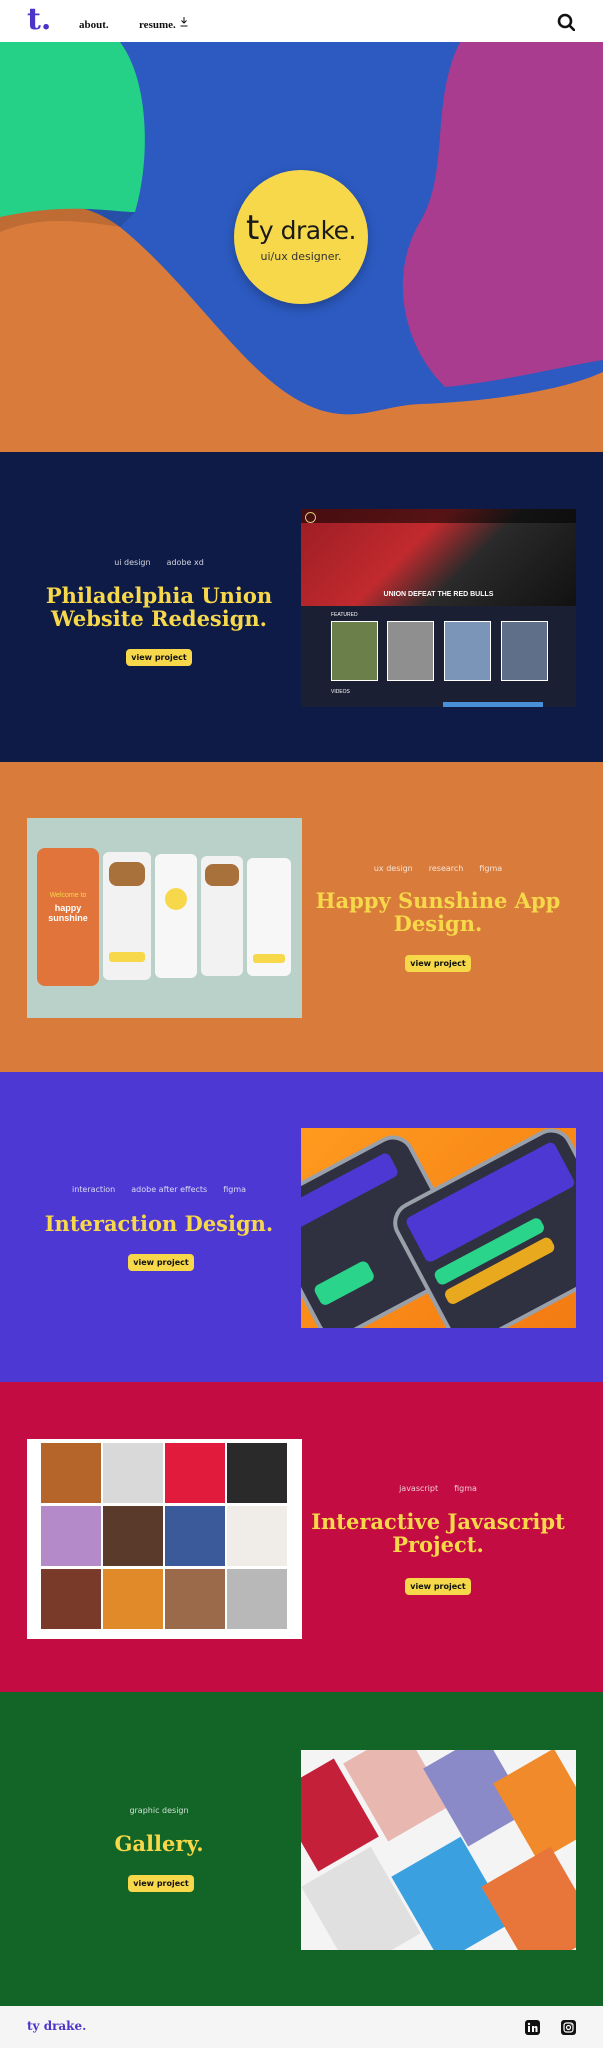 The width and height of the screenshot is (603, 2048). Describe the element at coordinates (532, 2027) in the screenshot. I see `linkedin-icon` at that location.